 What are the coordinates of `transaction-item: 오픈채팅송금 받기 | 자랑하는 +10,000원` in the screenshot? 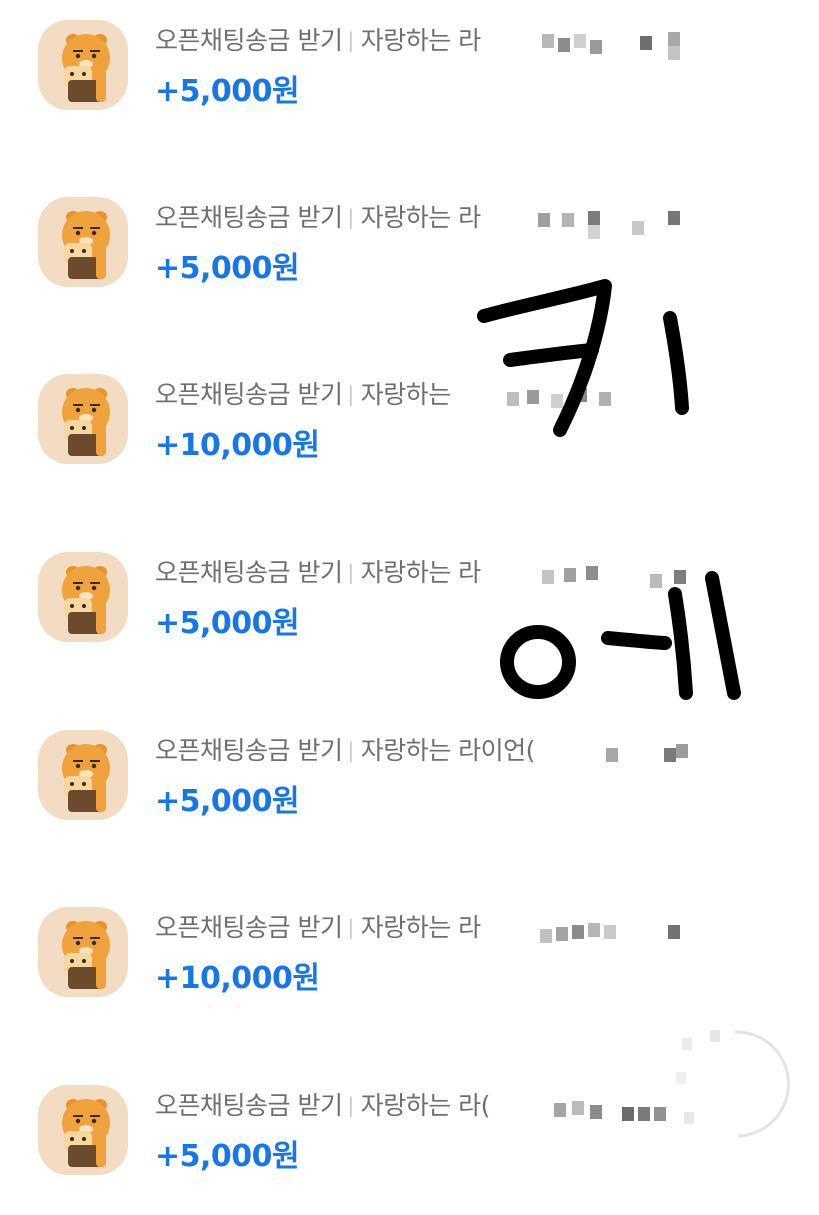 It's located at (409, 439).